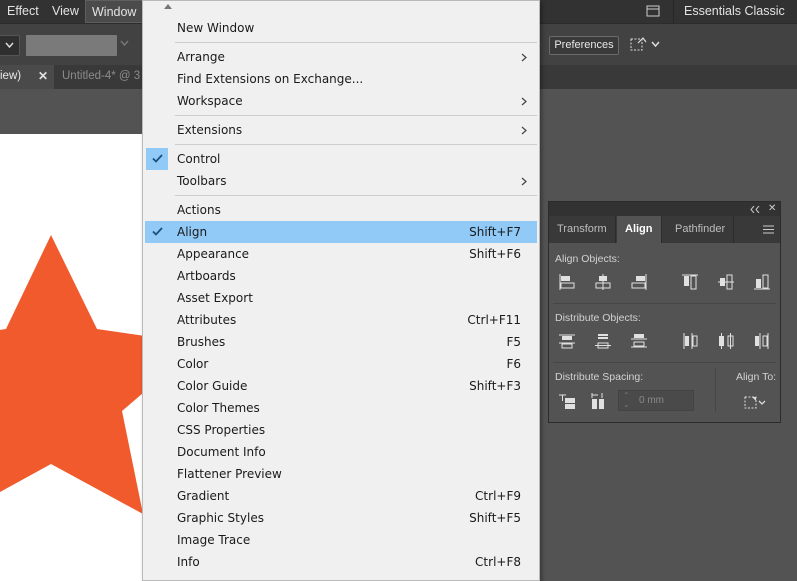 This screenshot has width=797, height=581. Describe the element at coordinates (220, 518) in the screenshot. I see `menu-item-label: Graphic Styles` at that location.